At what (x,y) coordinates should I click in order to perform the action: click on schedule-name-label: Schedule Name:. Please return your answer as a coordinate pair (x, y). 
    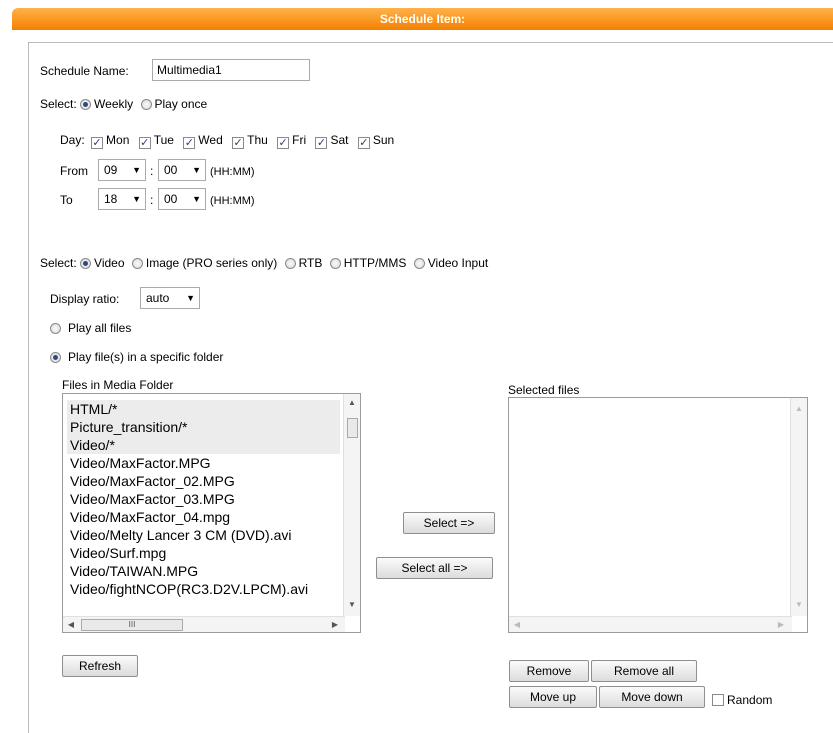
    Looking at the image, I should click on (84, 71).